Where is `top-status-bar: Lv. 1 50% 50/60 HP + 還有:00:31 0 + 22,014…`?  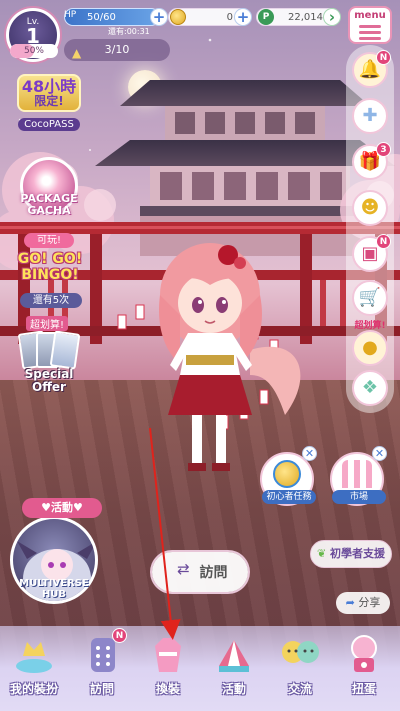
top-status-bar: Lv. 1 50% 50/60 HP + 還有:00:31 0 + 22,014… is located at coordinates (200, 32).